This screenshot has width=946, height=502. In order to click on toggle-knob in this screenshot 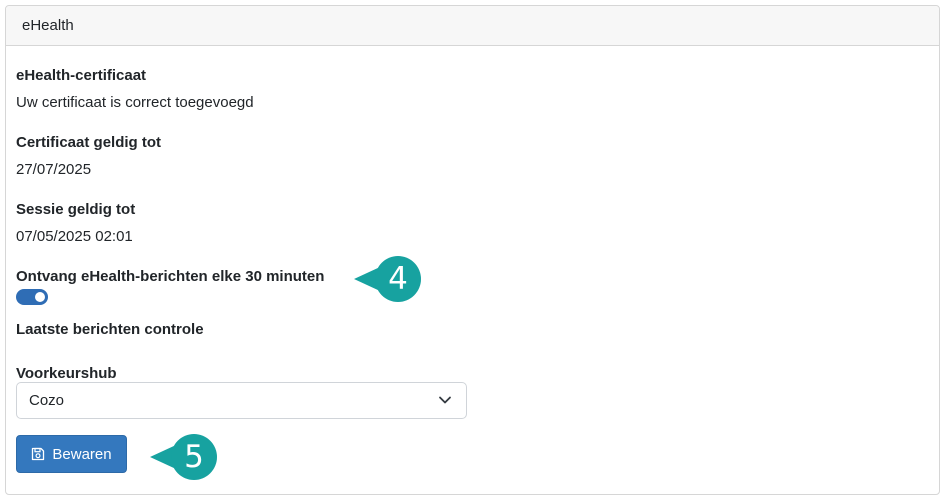, I will do `click(40, 297)`.